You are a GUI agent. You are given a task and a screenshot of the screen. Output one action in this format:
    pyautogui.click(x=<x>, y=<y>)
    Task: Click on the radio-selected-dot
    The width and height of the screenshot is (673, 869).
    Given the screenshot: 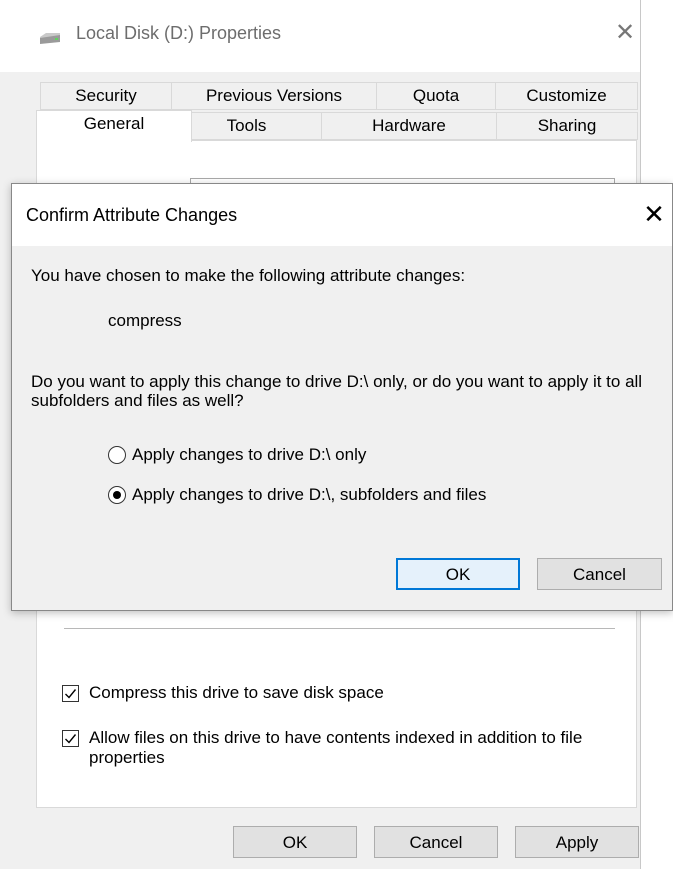 What is the action you would take?
    pyautogui.click(x=117, y=495)
    